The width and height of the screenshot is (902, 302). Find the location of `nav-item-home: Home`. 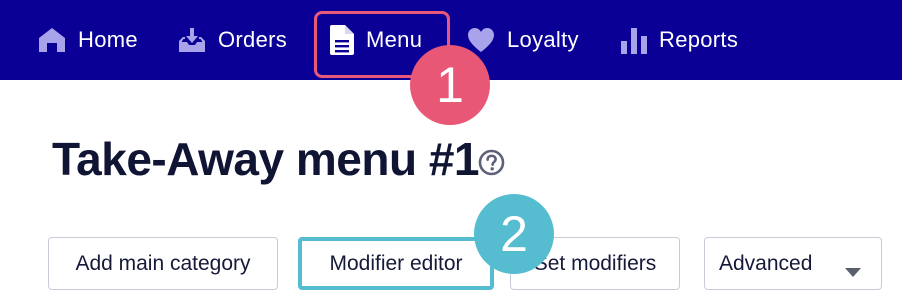

nav-item-home: Home is located at coordinates (88, 40).